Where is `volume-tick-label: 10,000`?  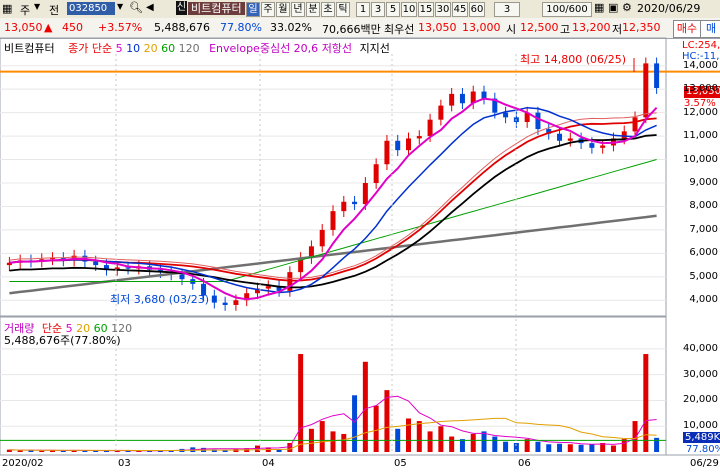 volume-tick-label: 10,000 is located at coordinates (700, 426).